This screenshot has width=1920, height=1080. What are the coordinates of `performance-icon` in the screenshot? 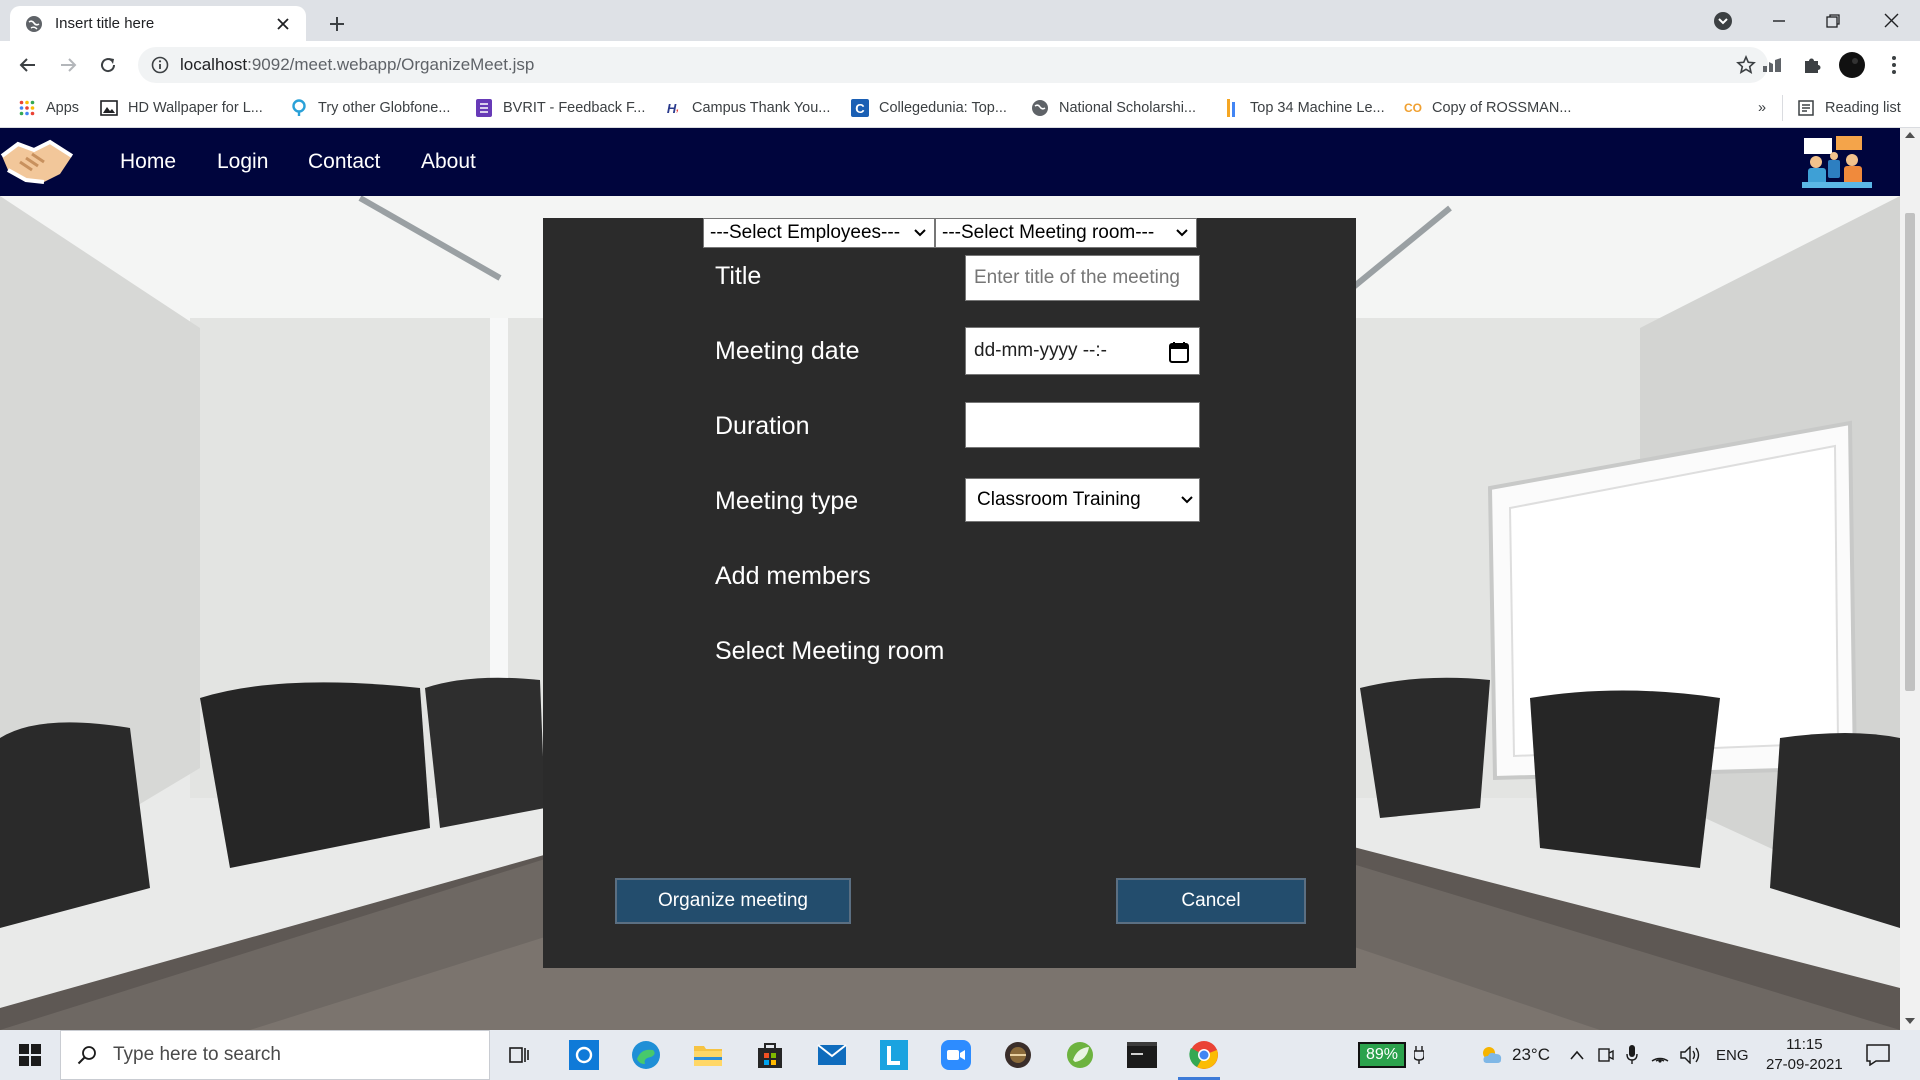 It's located at (1772, 65).